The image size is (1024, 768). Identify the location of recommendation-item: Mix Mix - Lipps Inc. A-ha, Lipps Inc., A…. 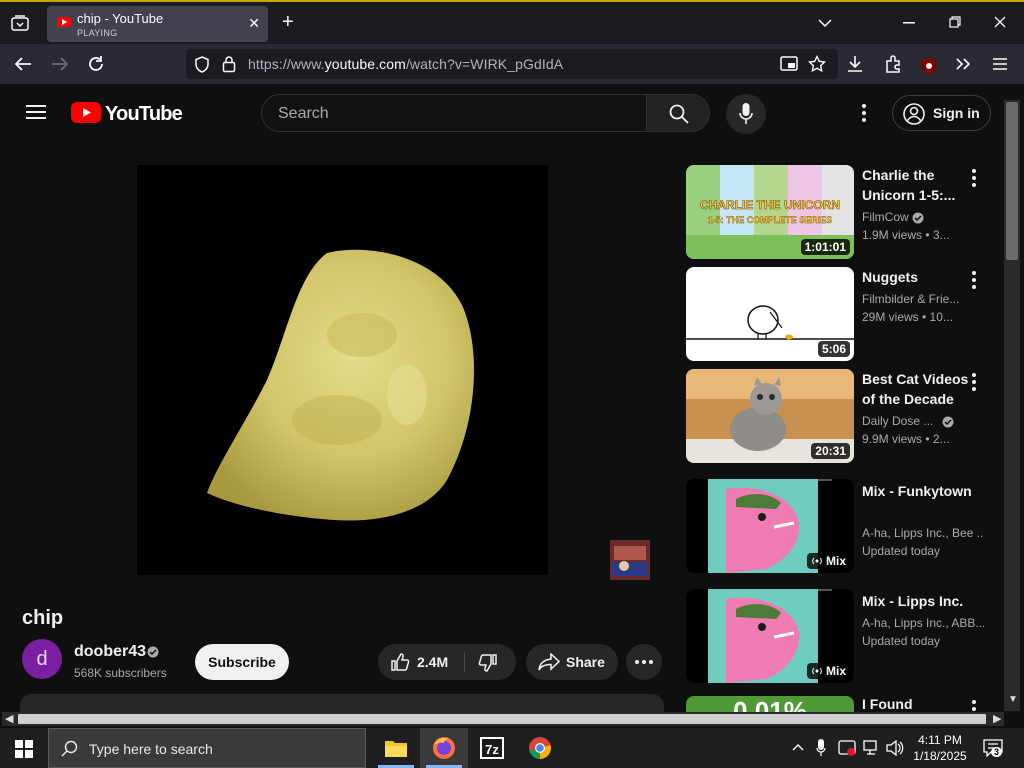
(849, 637).